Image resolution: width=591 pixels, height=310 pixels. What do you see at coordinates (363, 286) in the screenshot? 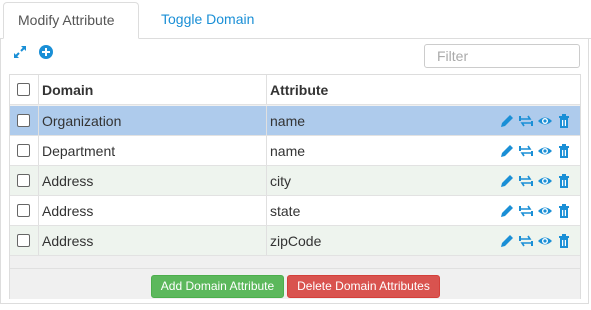
I see `delete-domain-attributes-button: Delete Domain Attributes` at bounding box center [363, 286].